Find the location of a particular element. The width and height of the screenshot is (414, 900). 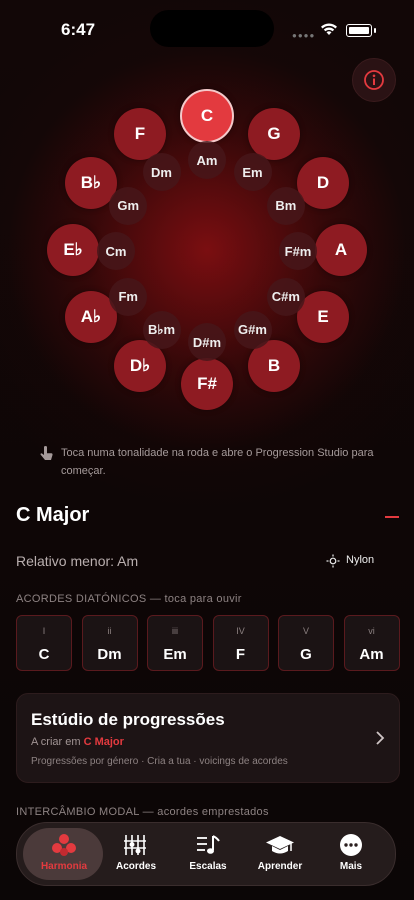

minor-key-button: Dm is located at coordinates (161, 172).